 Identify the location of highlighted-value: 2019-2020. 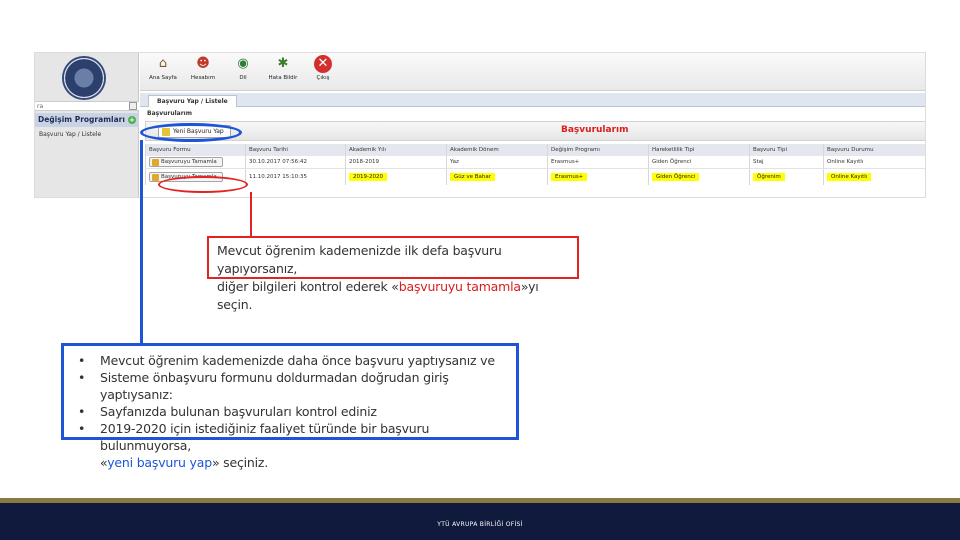
(368, 176).